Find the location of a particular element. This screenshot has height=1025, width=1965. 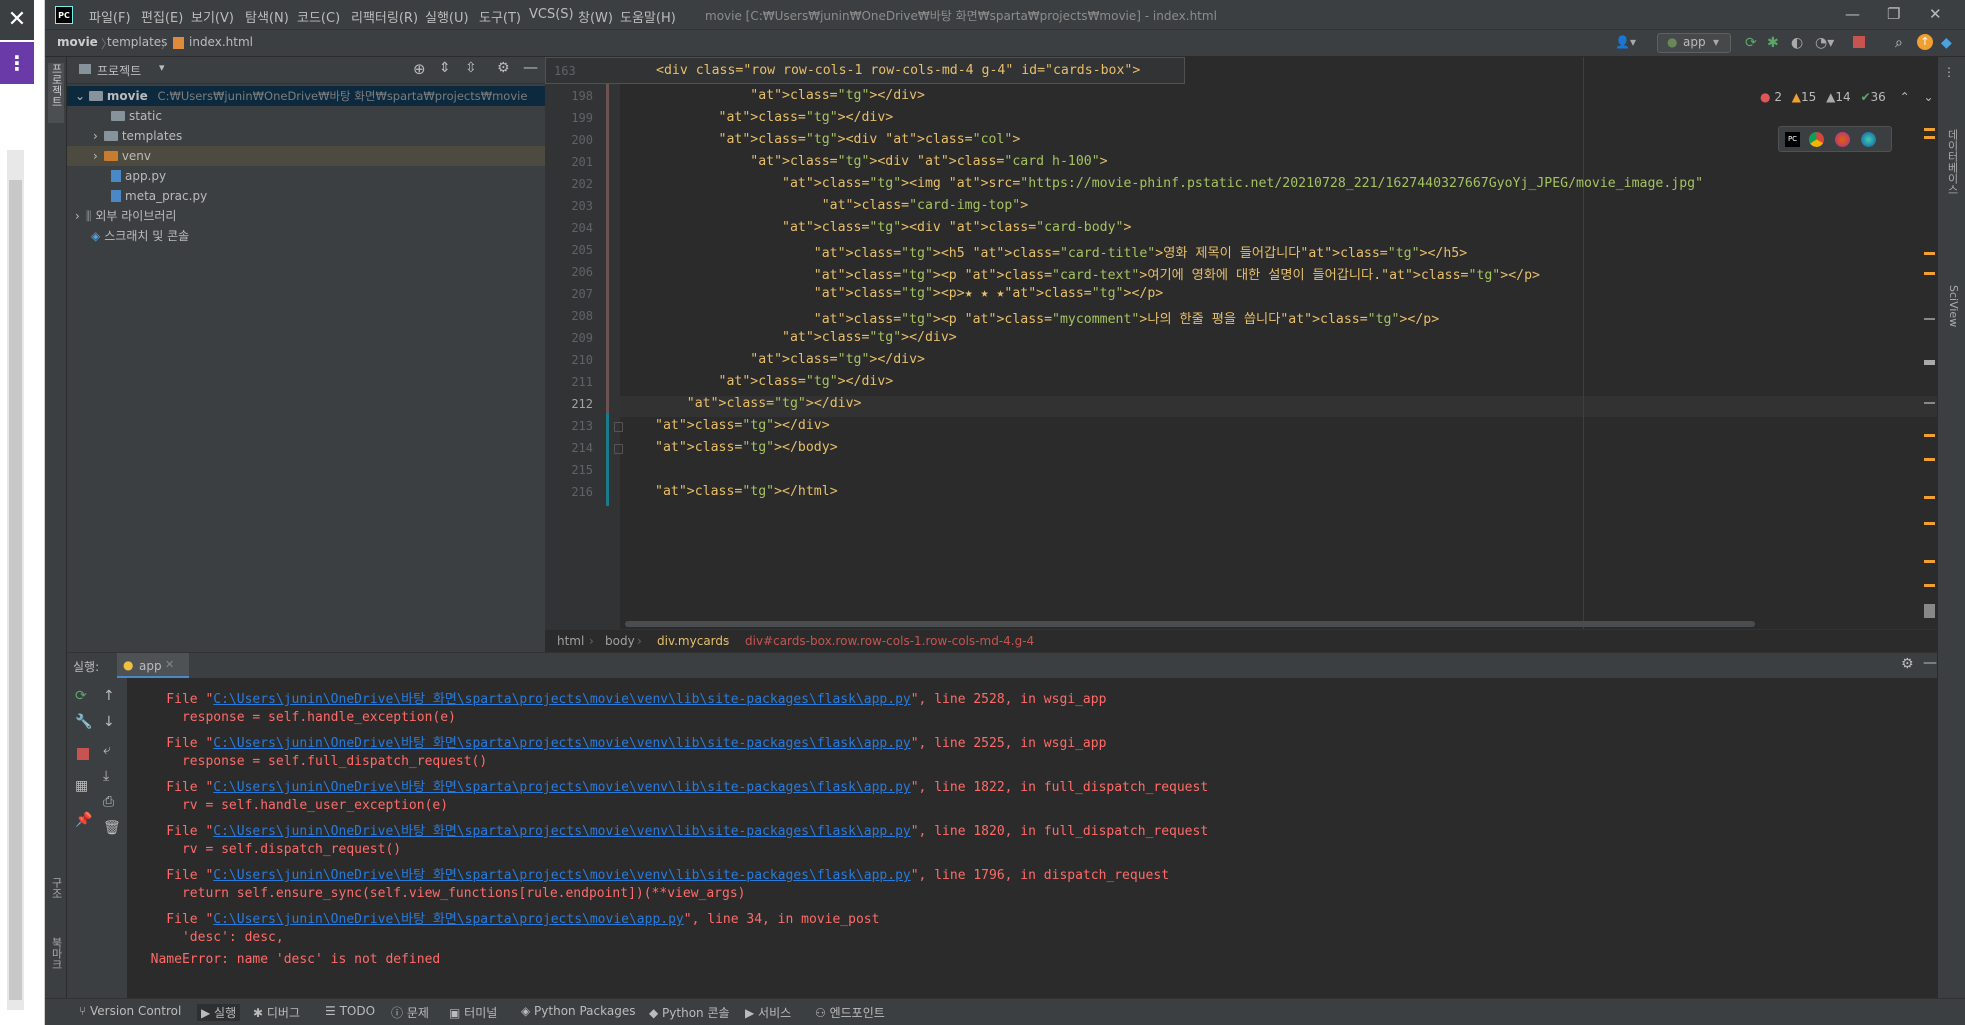

minimize-icon: — is located at coordinates (1852, 14).